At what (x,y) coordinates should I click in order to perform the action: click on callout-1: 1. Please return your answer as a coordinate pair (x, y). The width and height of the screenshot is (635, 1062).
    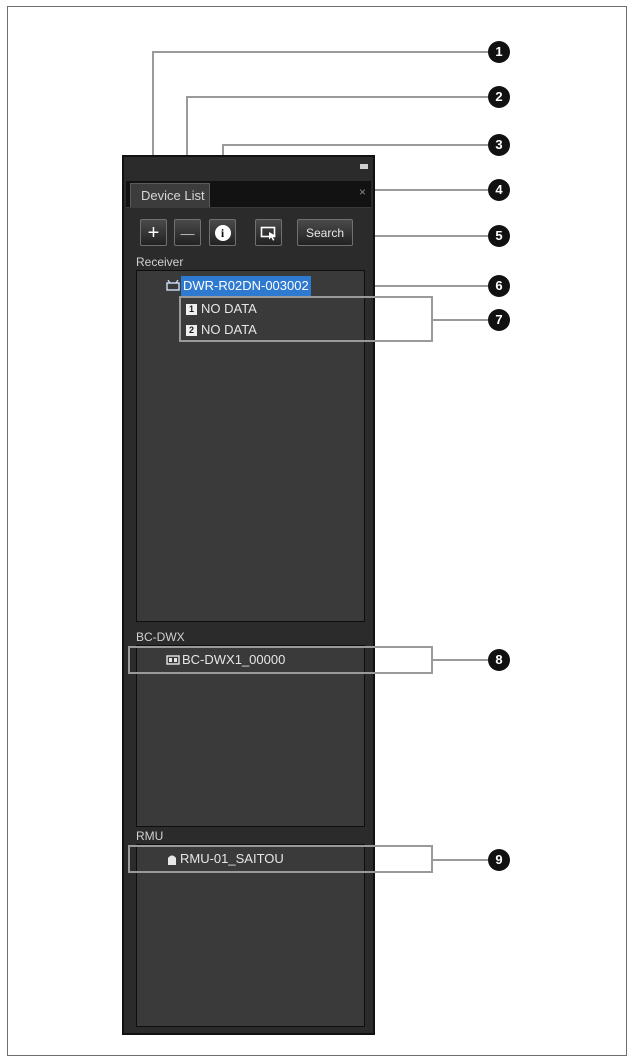
    Looking at the image, I should click on (499, 52).